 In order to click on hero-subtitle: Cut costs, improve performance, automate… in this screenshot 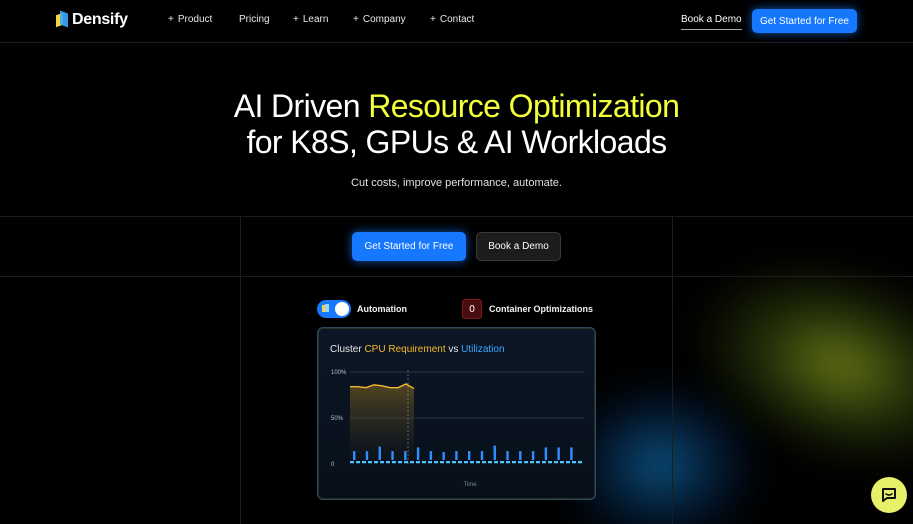, I will do `click(456, 183)`.